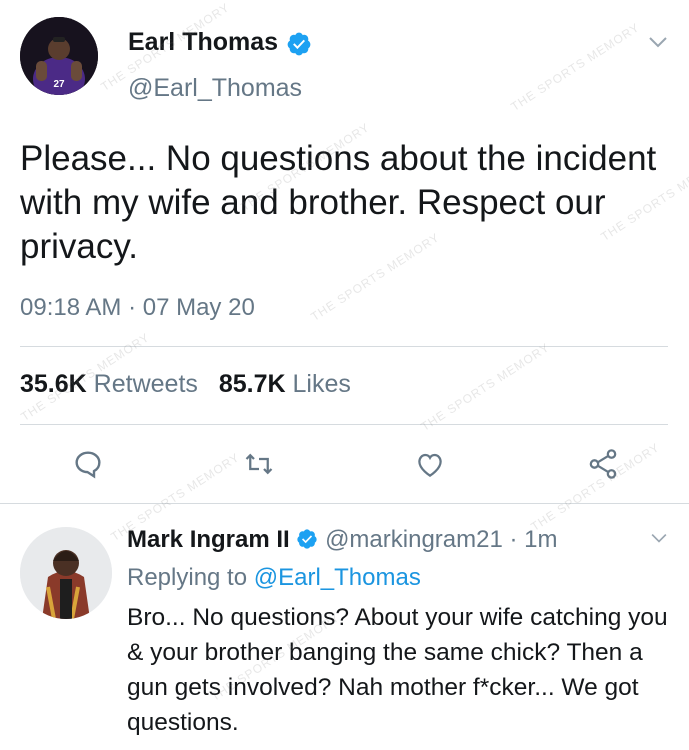  I want to click on reply-author-handle: @markingram21, so click(414, 539).